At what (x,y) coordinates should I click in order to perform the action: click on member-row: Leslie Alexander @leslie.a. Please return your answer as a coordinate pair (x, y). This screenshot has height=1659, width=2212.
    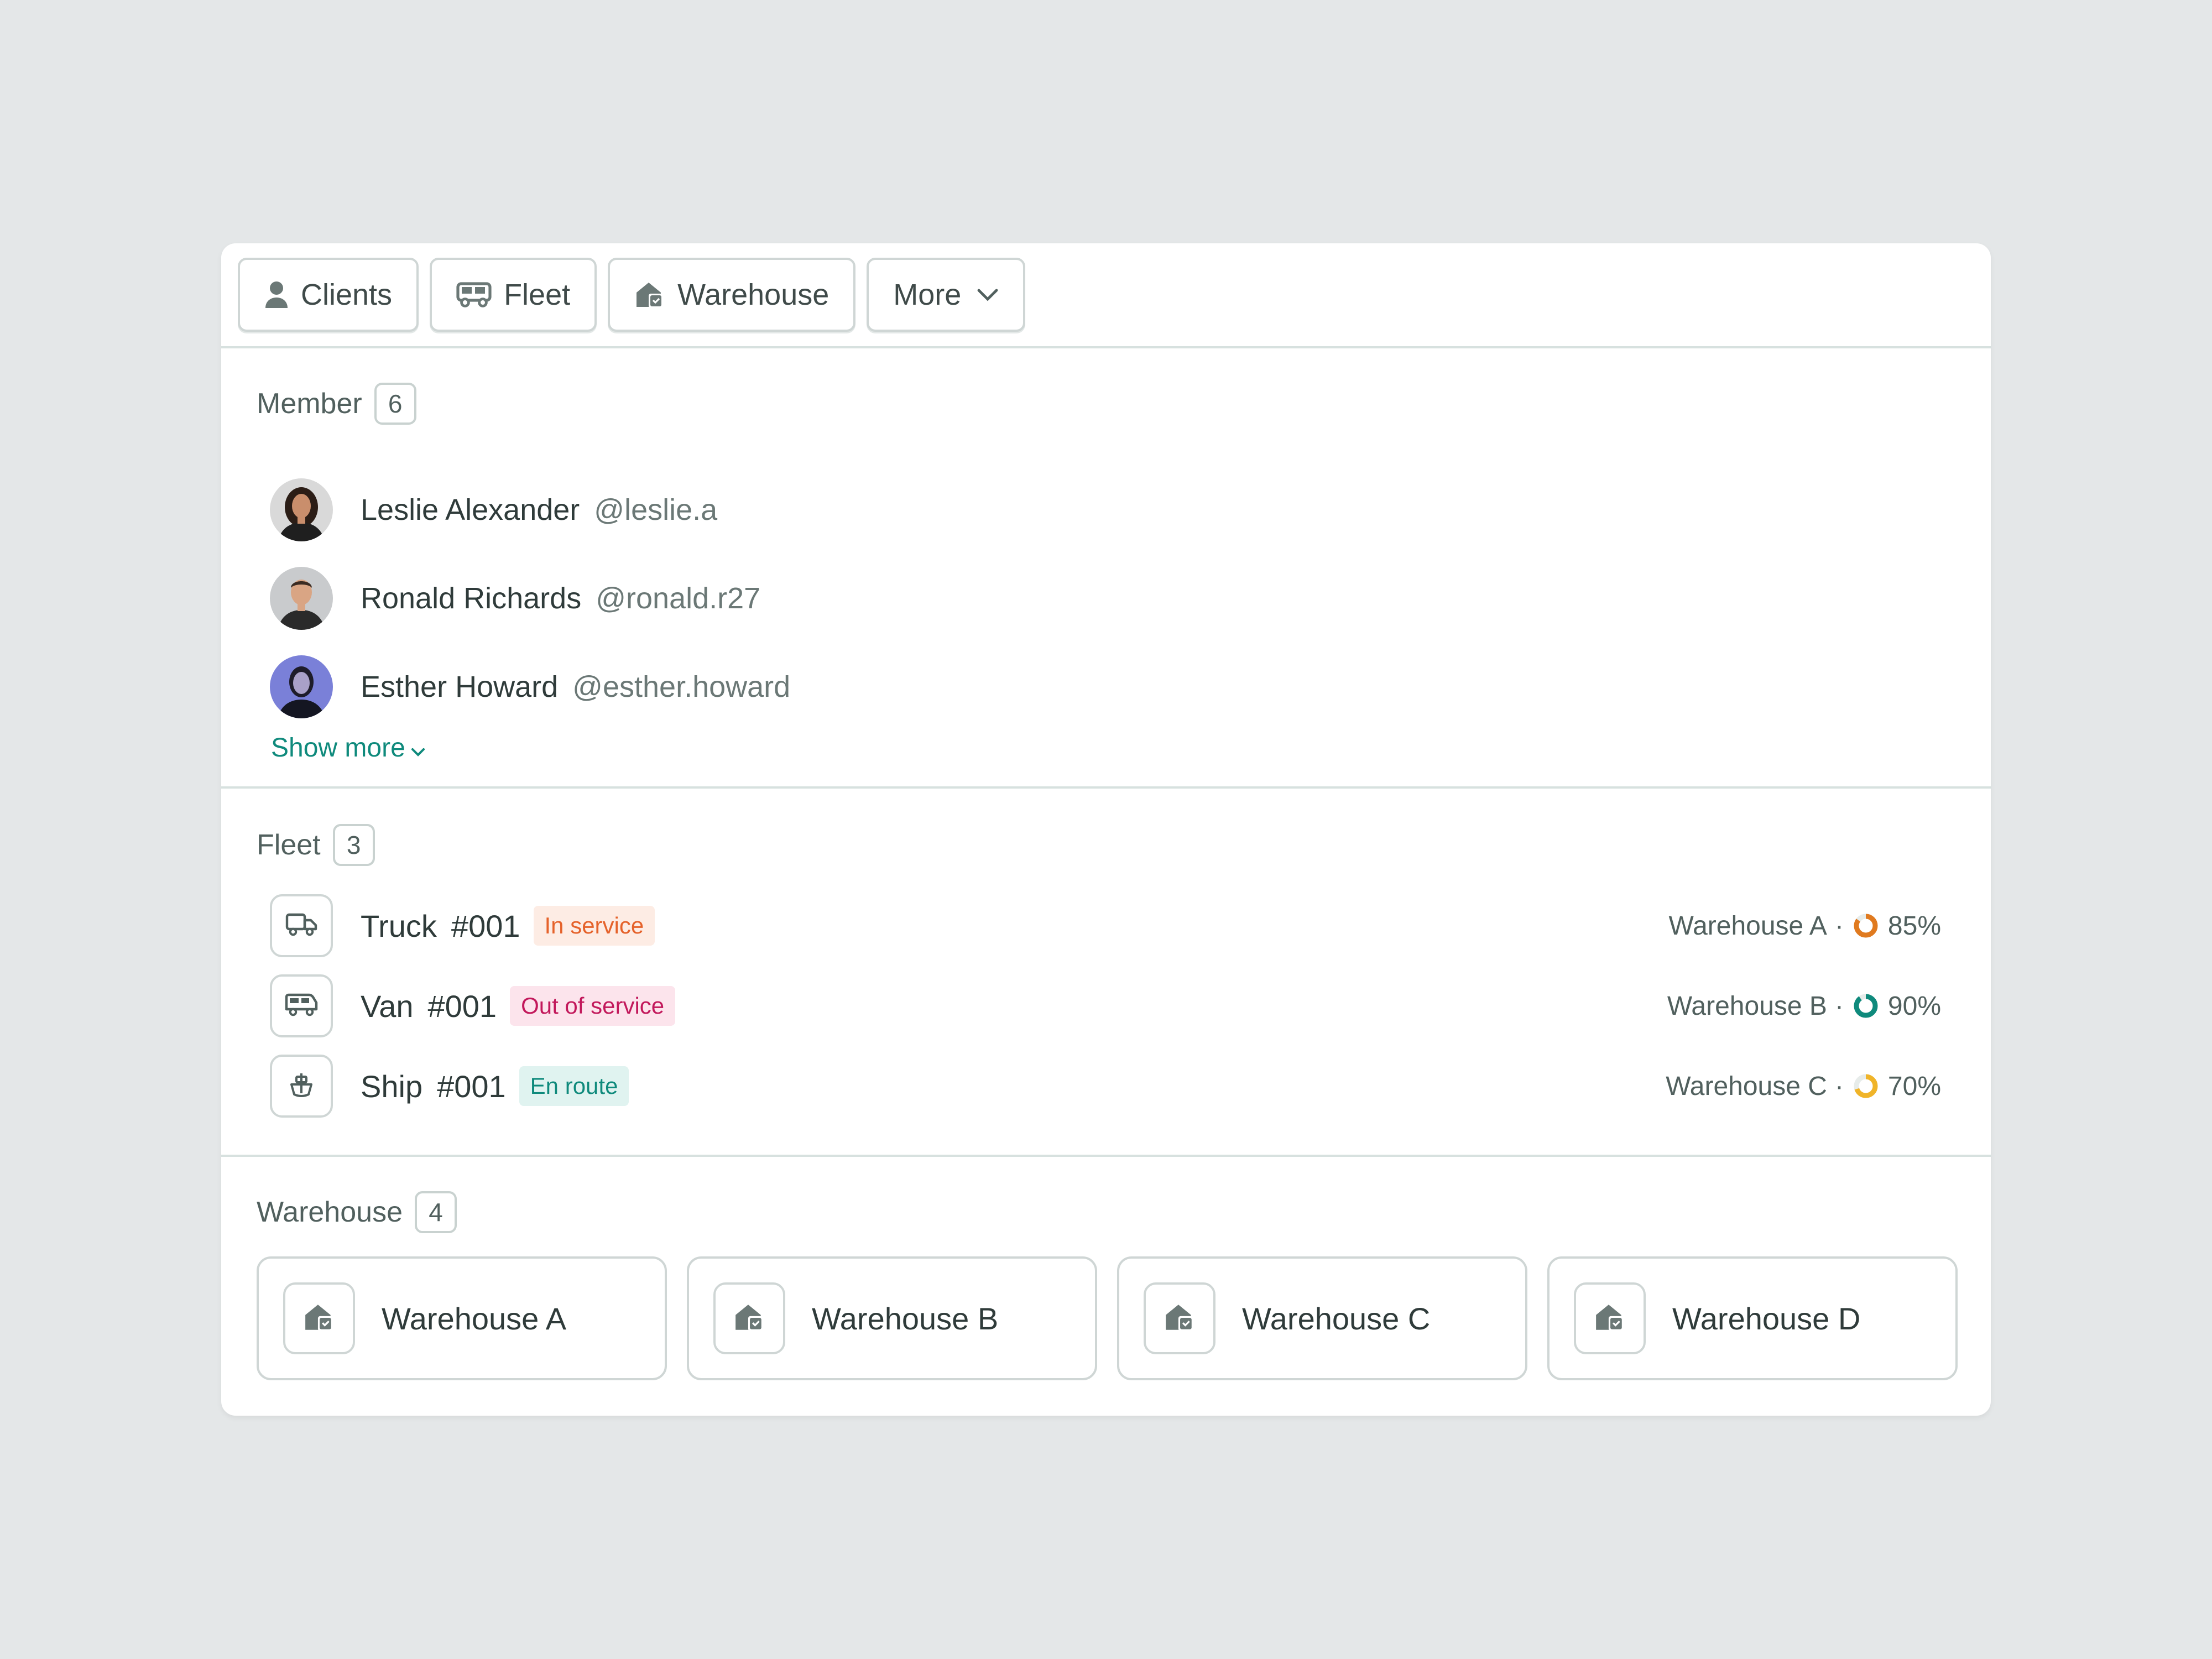
    Looking at the image, I should click on (494, 510).